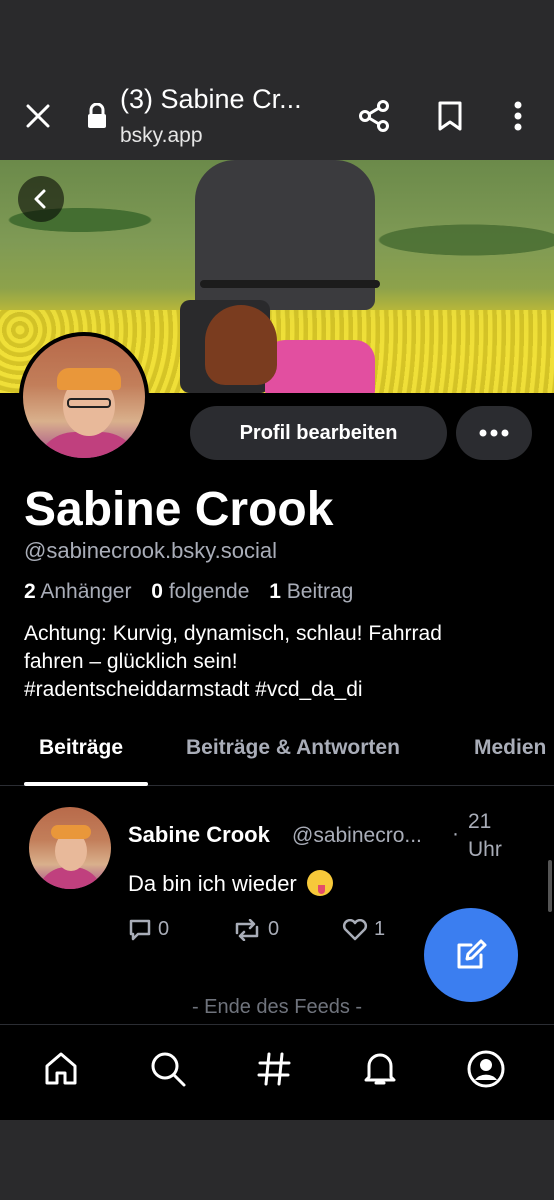 This screenshot has height=1200, width=554. What do you see at coordinates (510, 748) in the screenshot?
I see `tab-media: Medien` at bounding box center [510, 748].